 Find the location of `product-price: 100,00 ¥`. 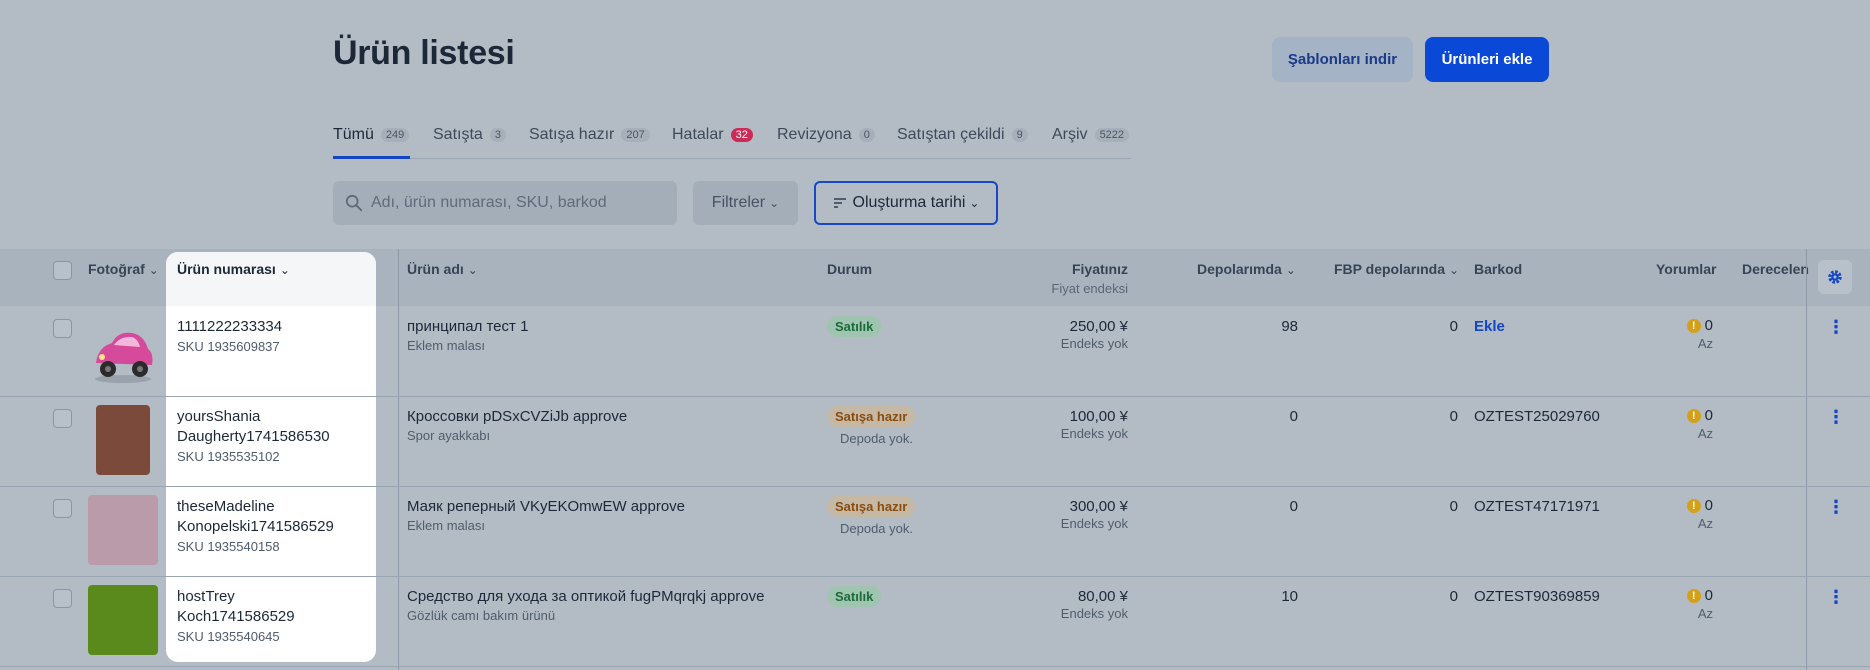

product-price: 100,00 ¥ is located at coordinates (1098, 416).